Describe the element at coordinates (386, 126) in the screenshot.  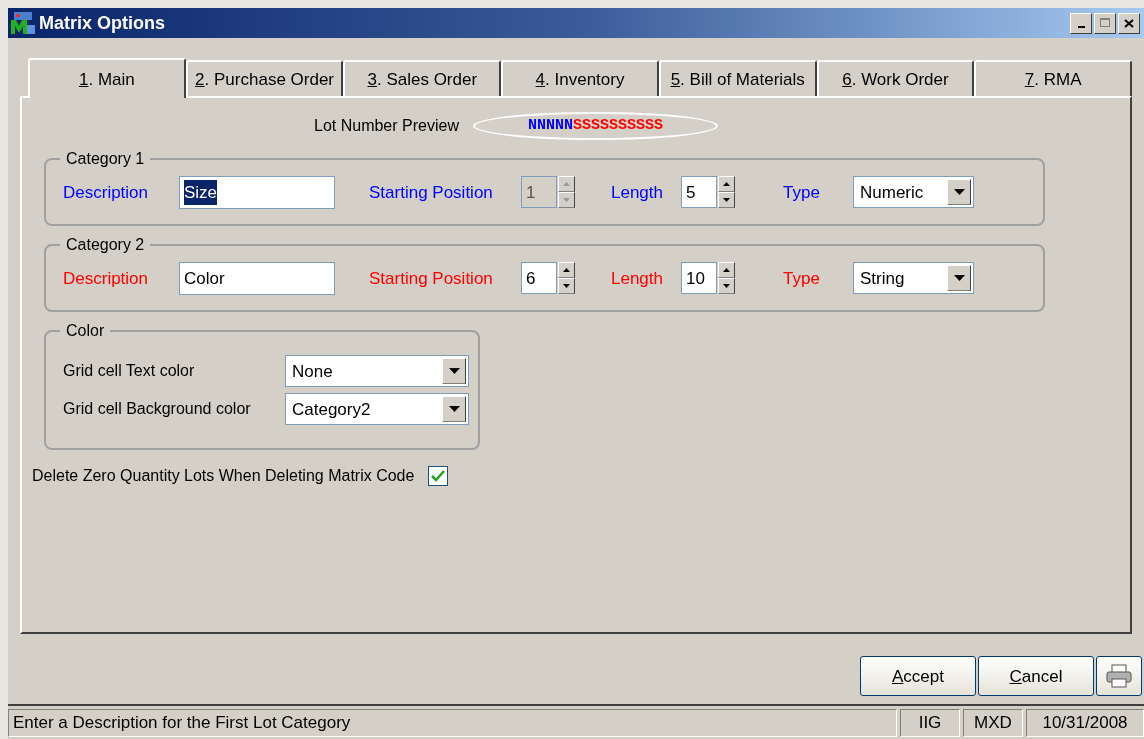
I see `preview-label: Lot Number Preview` at that location.